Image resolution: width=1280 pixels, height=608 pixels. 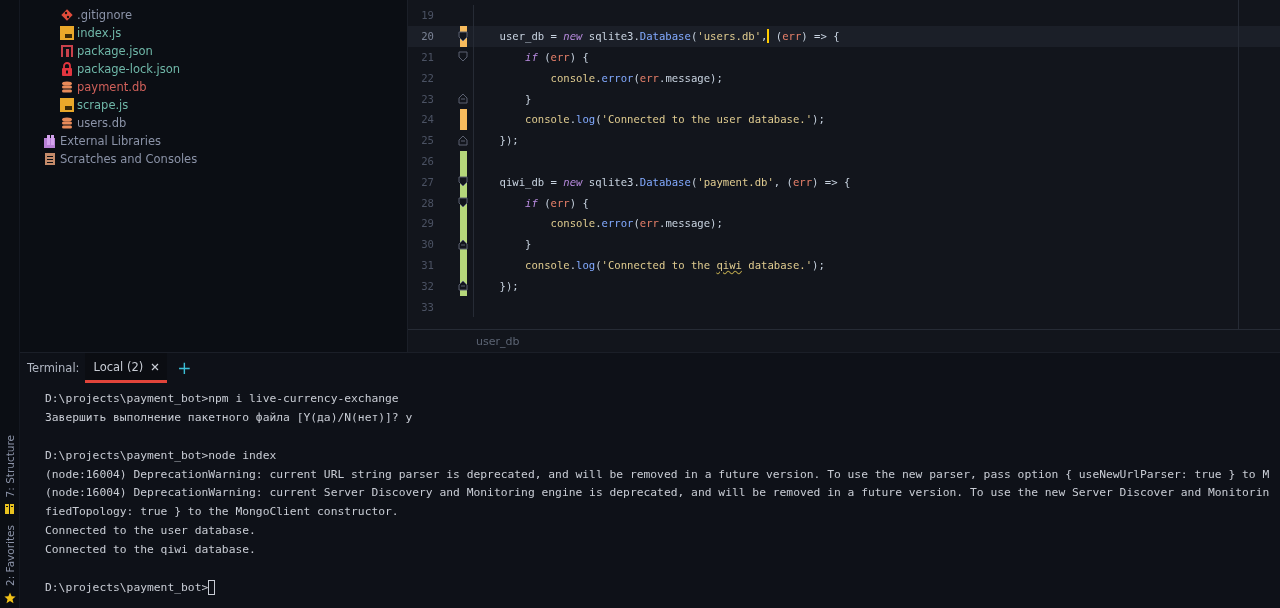 I want to click on terminal-tab: Local (2), so click(x=126, y=368).